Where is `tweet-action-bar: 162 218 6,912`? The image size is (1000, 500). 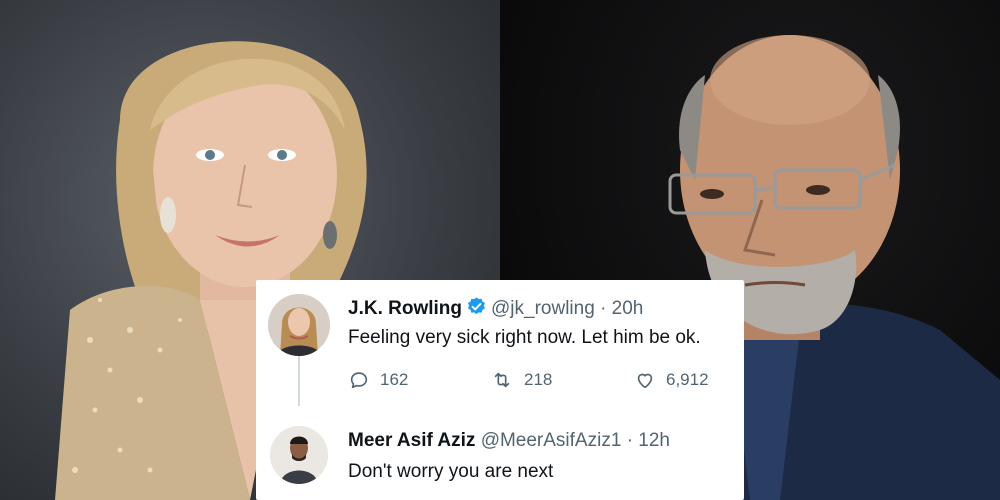 tweet-action-bar: 162 218 6,912 is located at coordinates (536, 383).